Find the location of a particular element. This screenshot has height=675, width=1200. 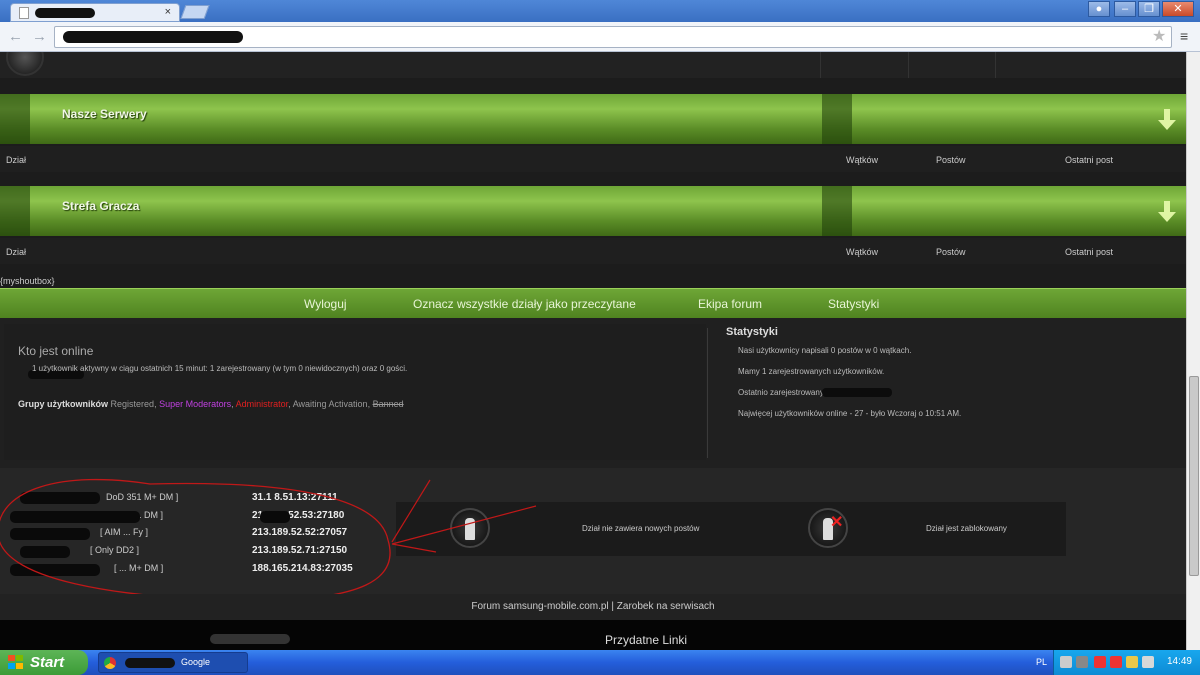

system-tray: 14:49 is located at coordinates (1126, 662).